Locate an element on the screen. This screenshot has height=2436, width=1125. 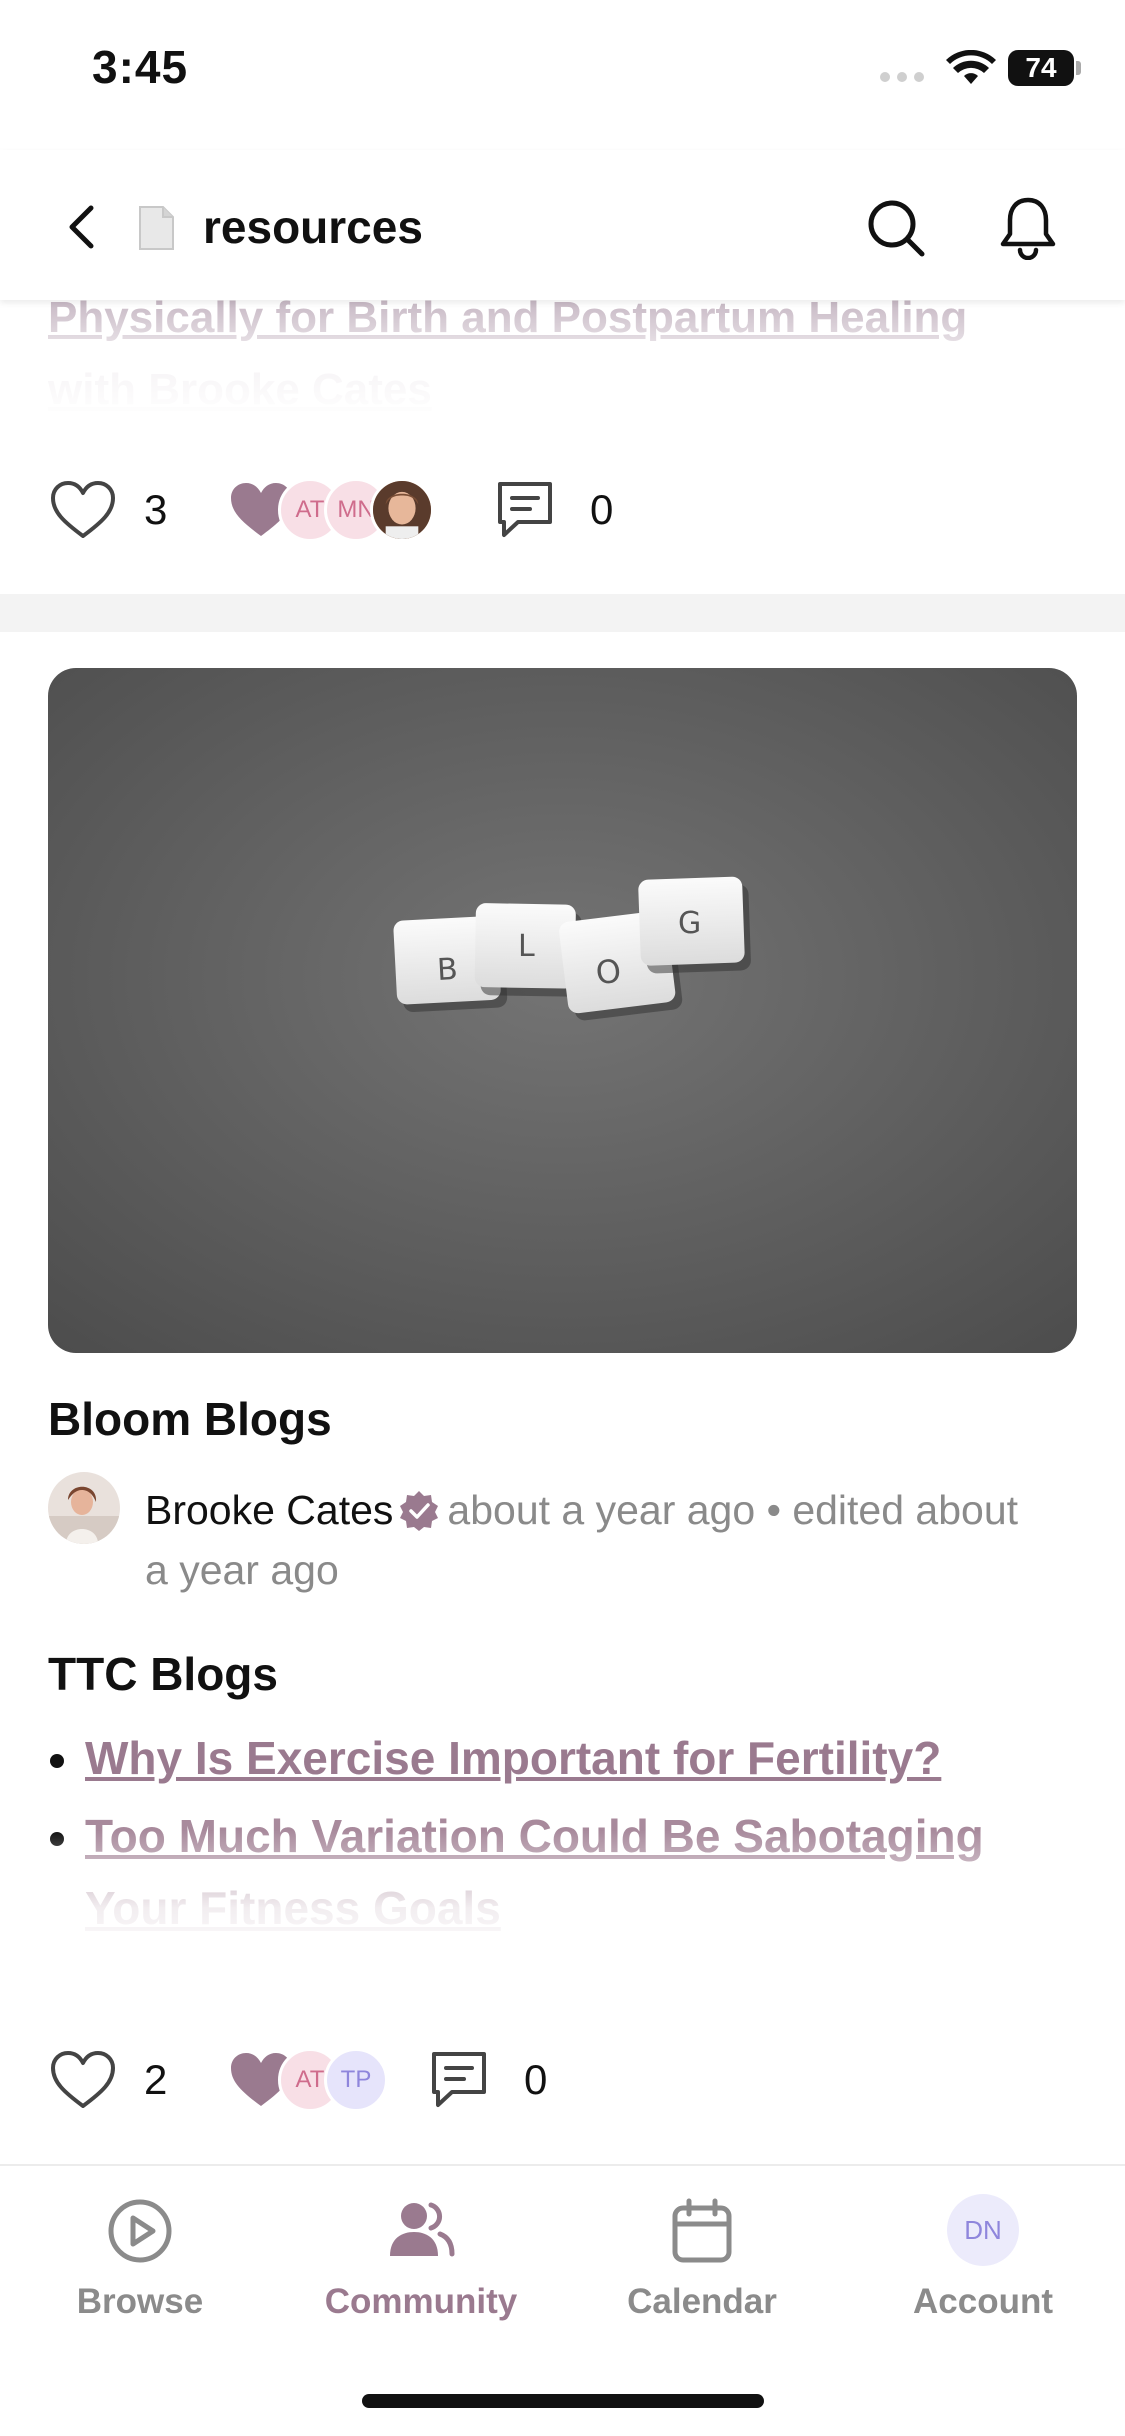
people-icon is located at coordinates (422, 2229).